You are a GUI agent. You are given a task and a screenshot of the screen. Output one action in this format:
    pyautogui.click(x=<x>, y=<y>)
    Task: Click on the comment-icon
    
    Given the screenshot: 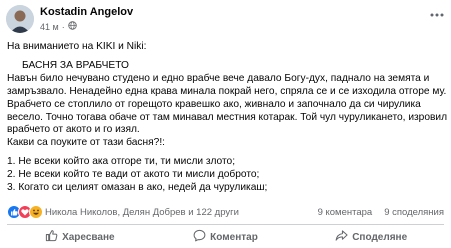 What is the action you would take?
    pyautogui.click(x=199, y=237)
    